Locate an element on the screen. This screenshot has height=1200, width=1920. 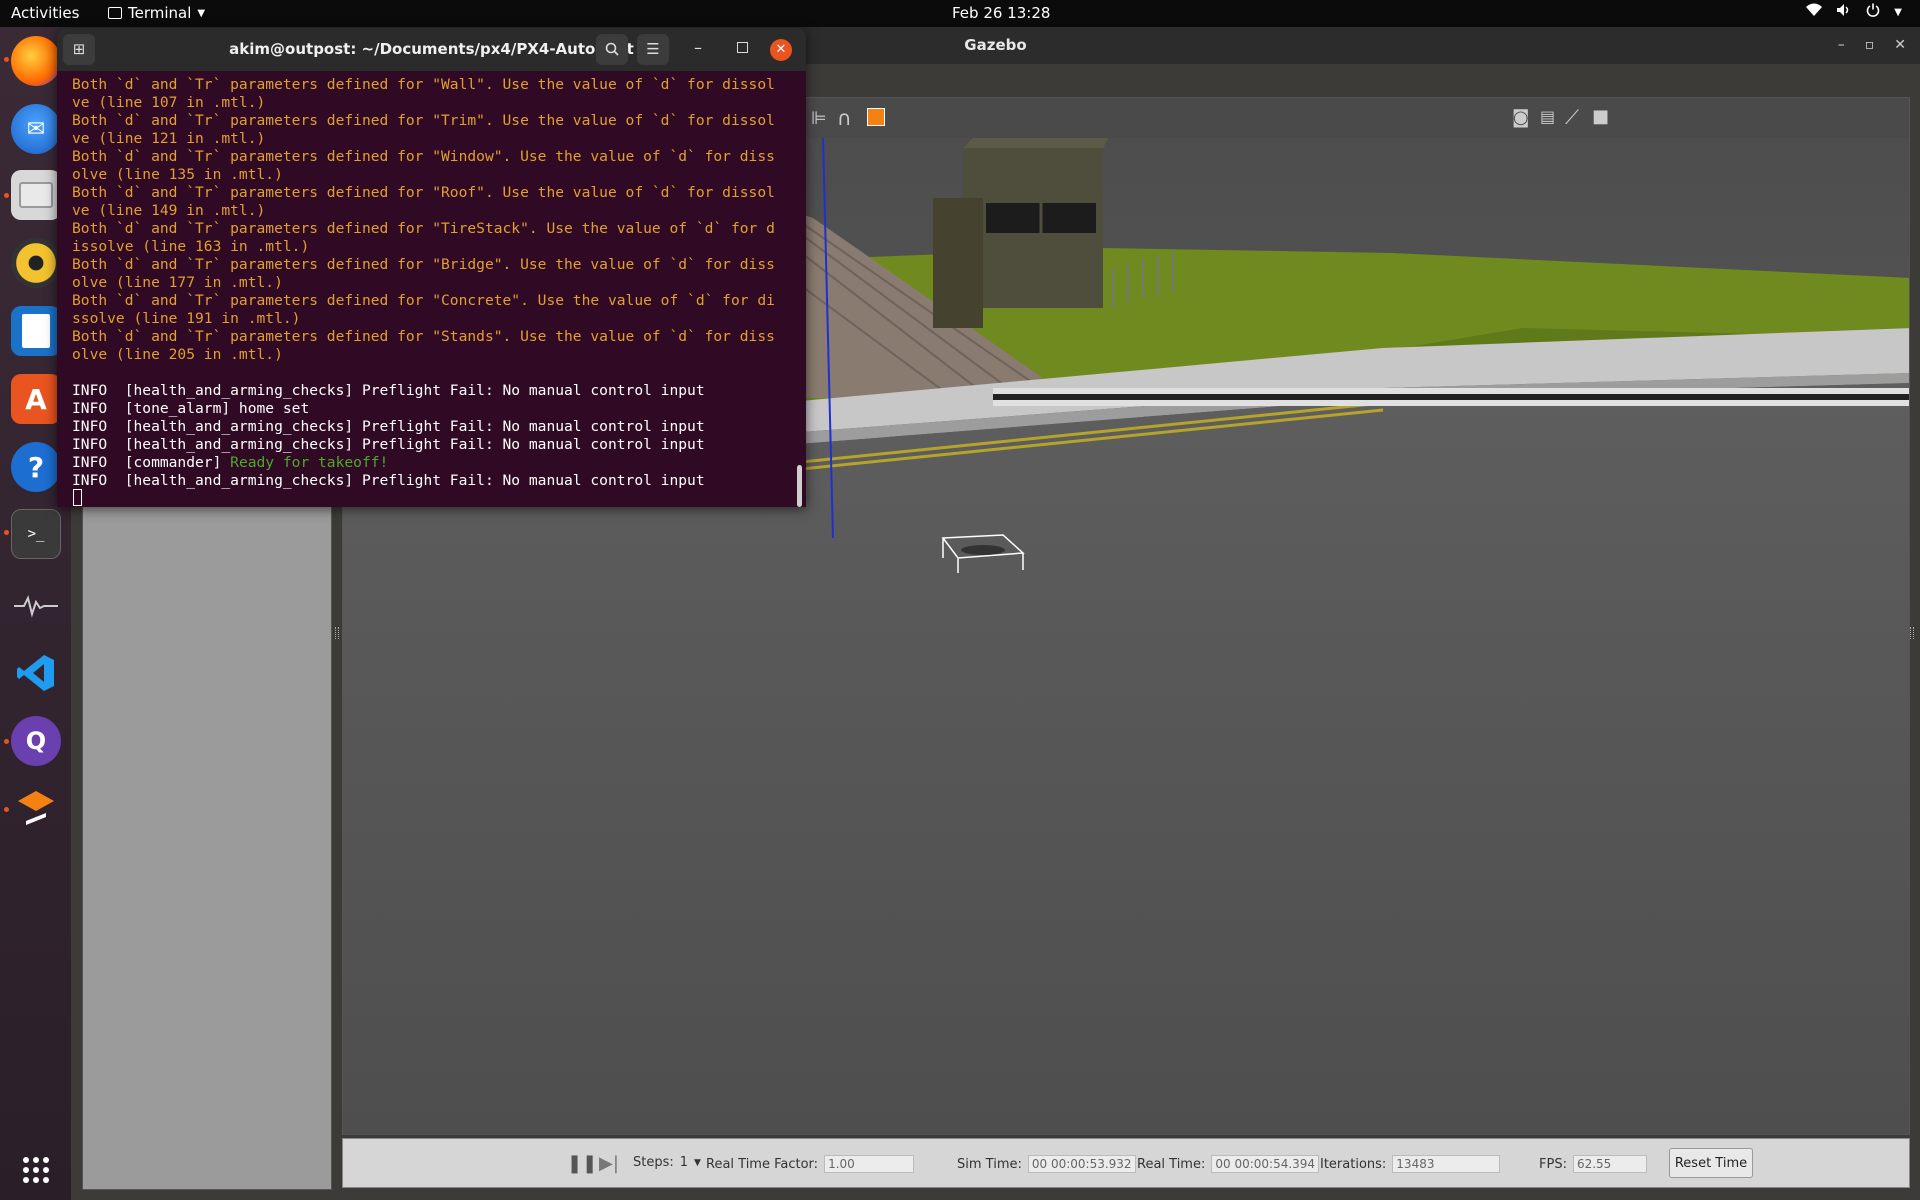
terminal-line: olve (line 135 in .mtl.) is located at coordinates (437, 175).